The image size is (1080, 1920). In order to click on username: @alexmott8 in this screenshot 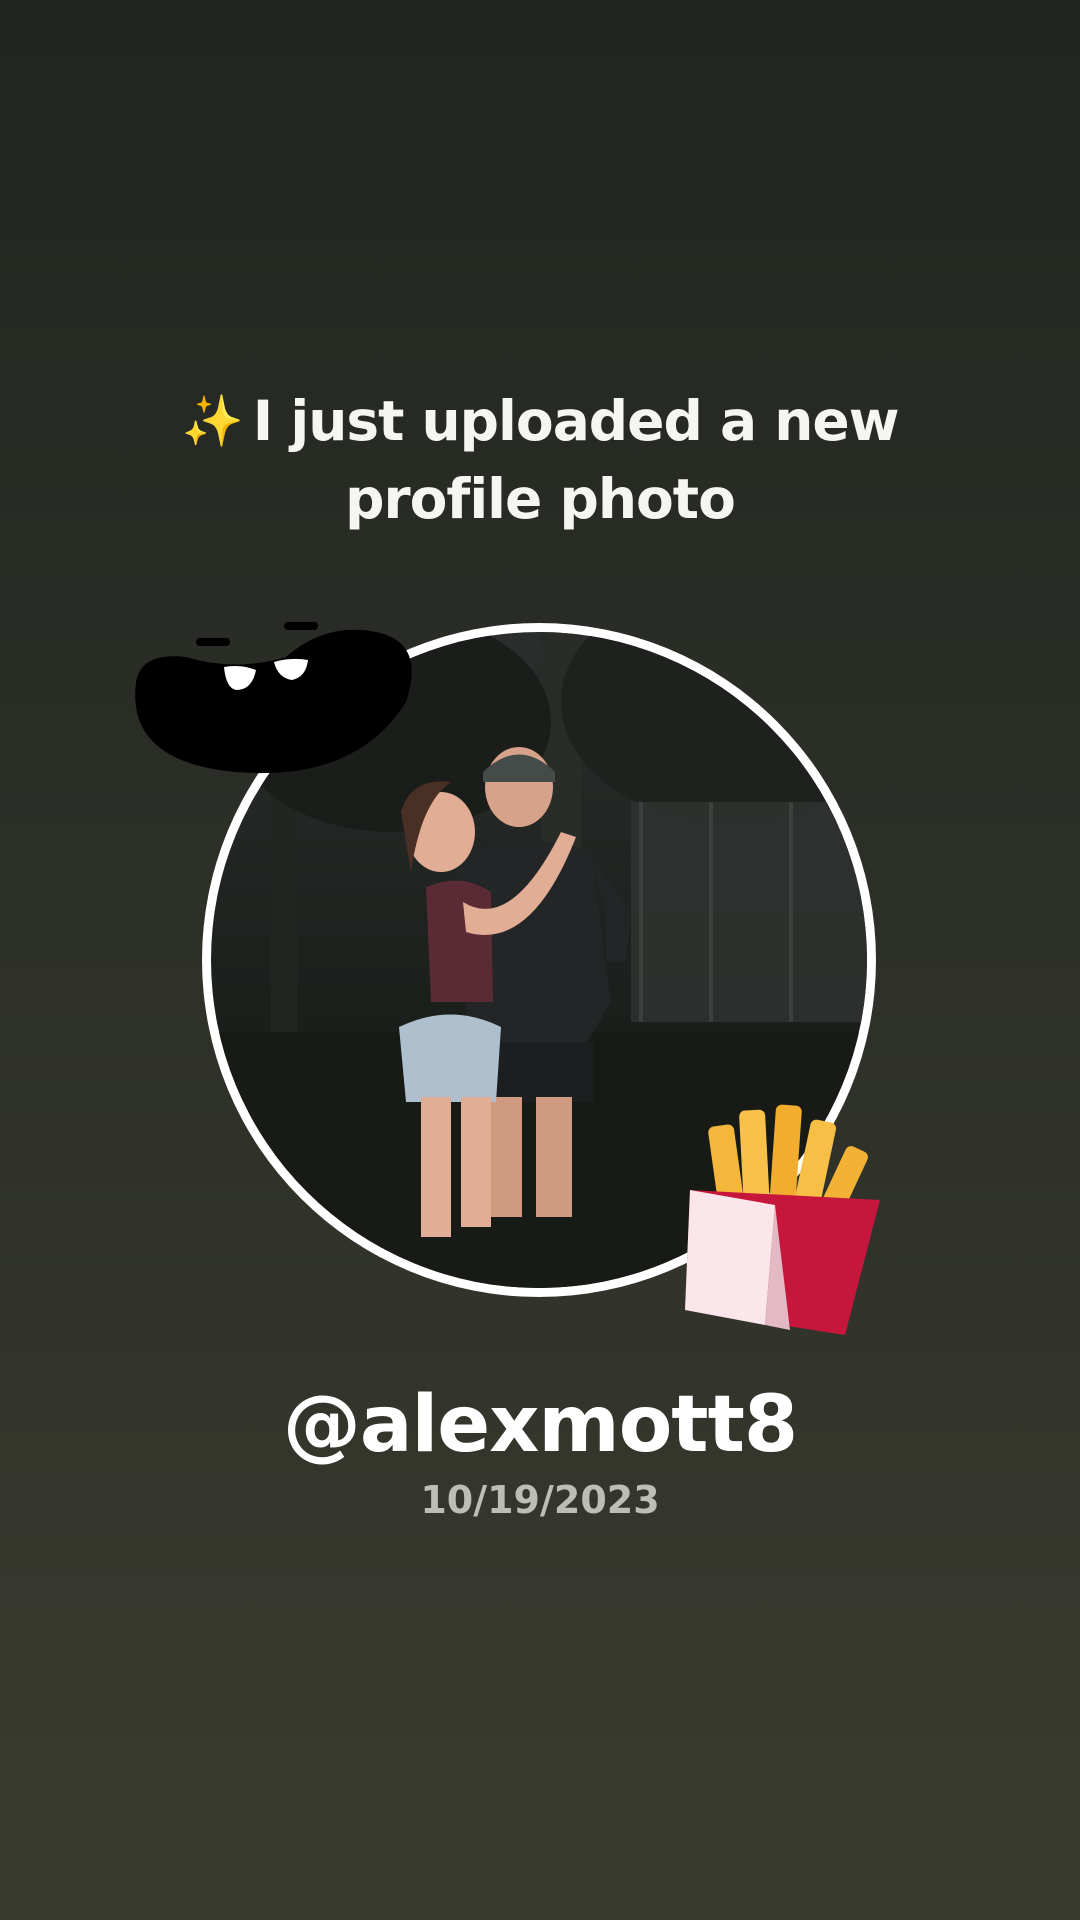, I will do `click(540, 1425)`.